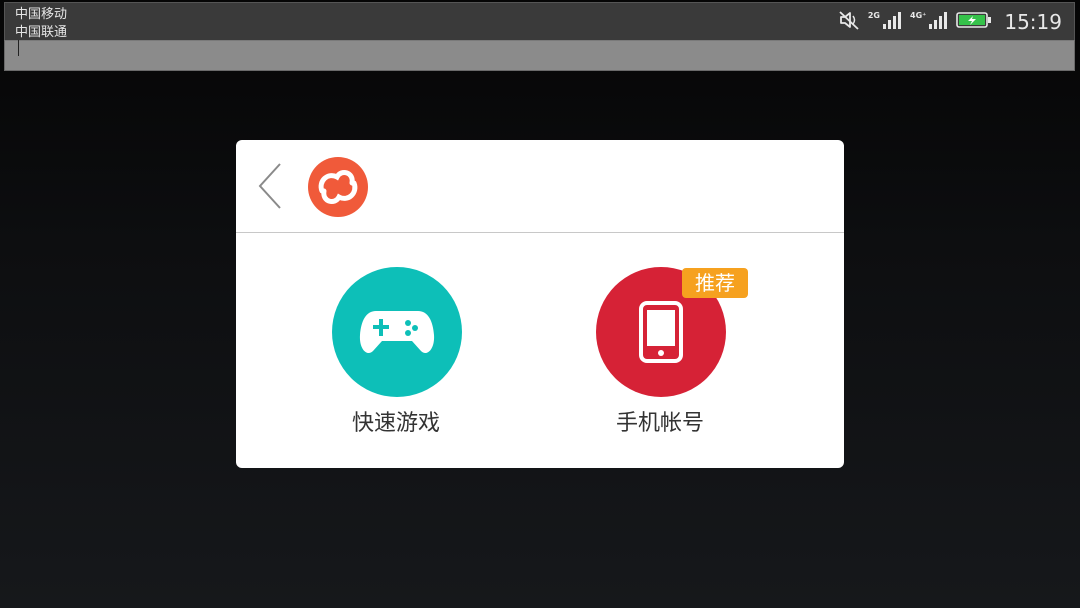  Describe the element at coordinates (338, 187) in the screenshot. I see `cloud-logo-icon` at that location.